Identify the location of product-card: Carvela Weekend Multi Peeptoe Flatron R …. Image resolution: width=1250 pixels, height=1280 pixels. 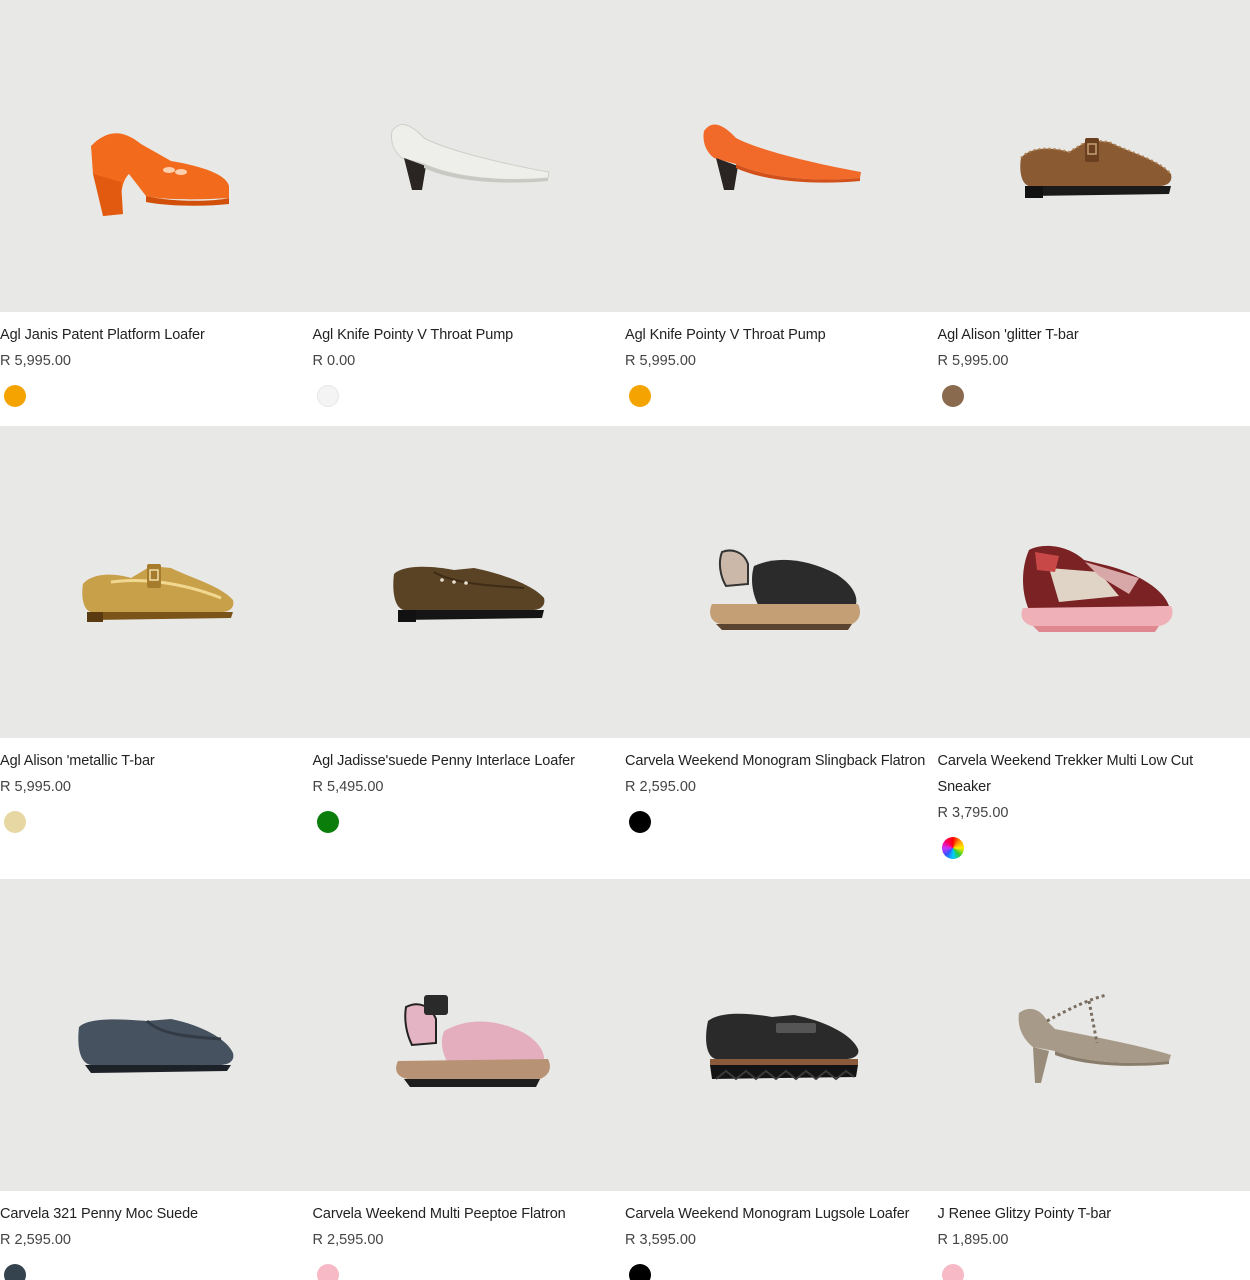
(469, 1079).